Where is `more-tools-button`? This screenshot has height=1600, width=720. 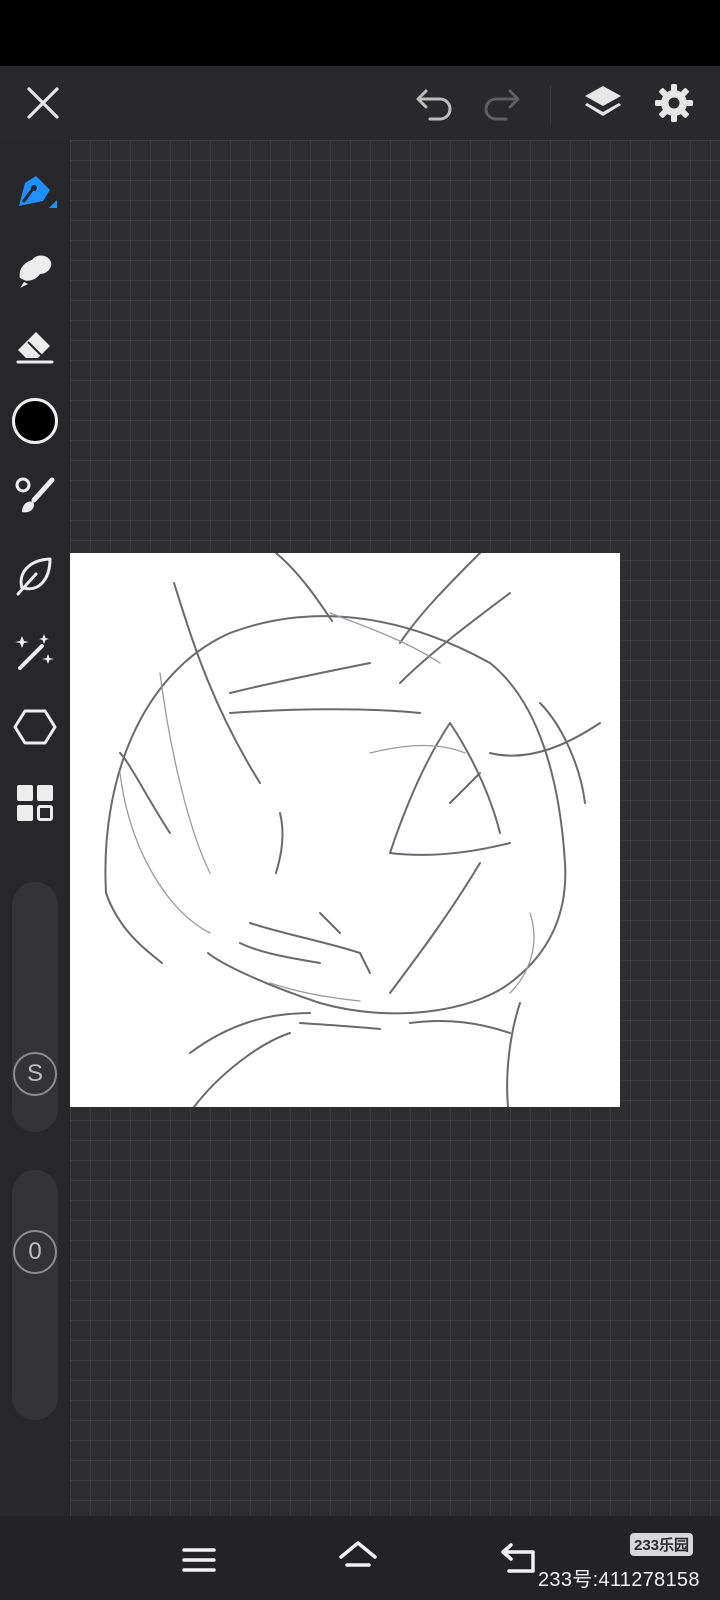 more-tools-button is located at coordinates (35, 803).